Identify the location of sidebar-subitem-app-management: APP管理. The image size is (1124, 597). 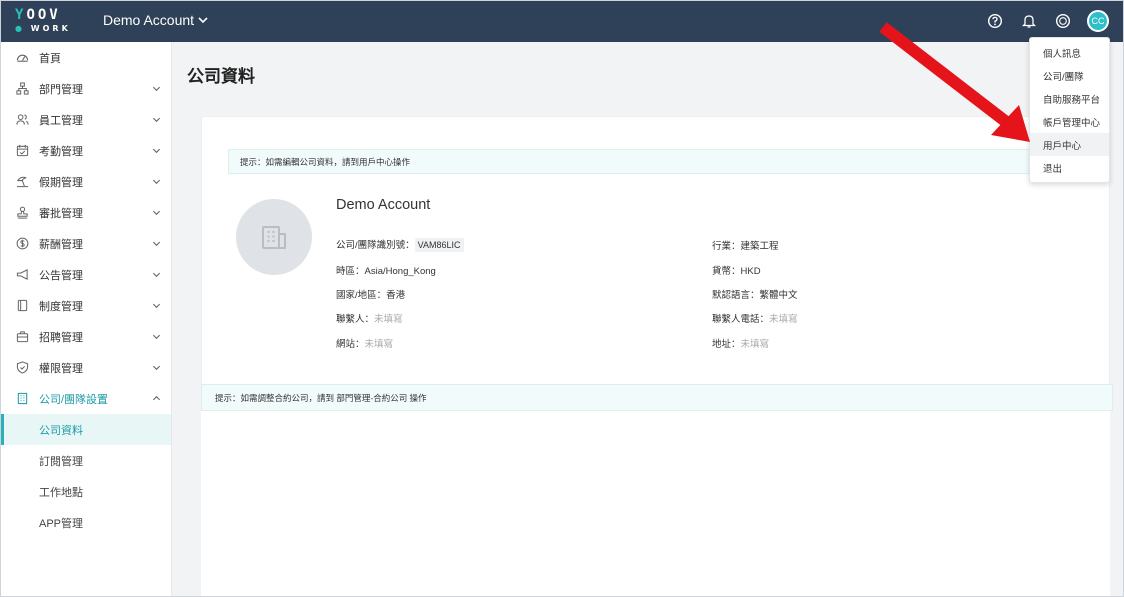
(86, 522).